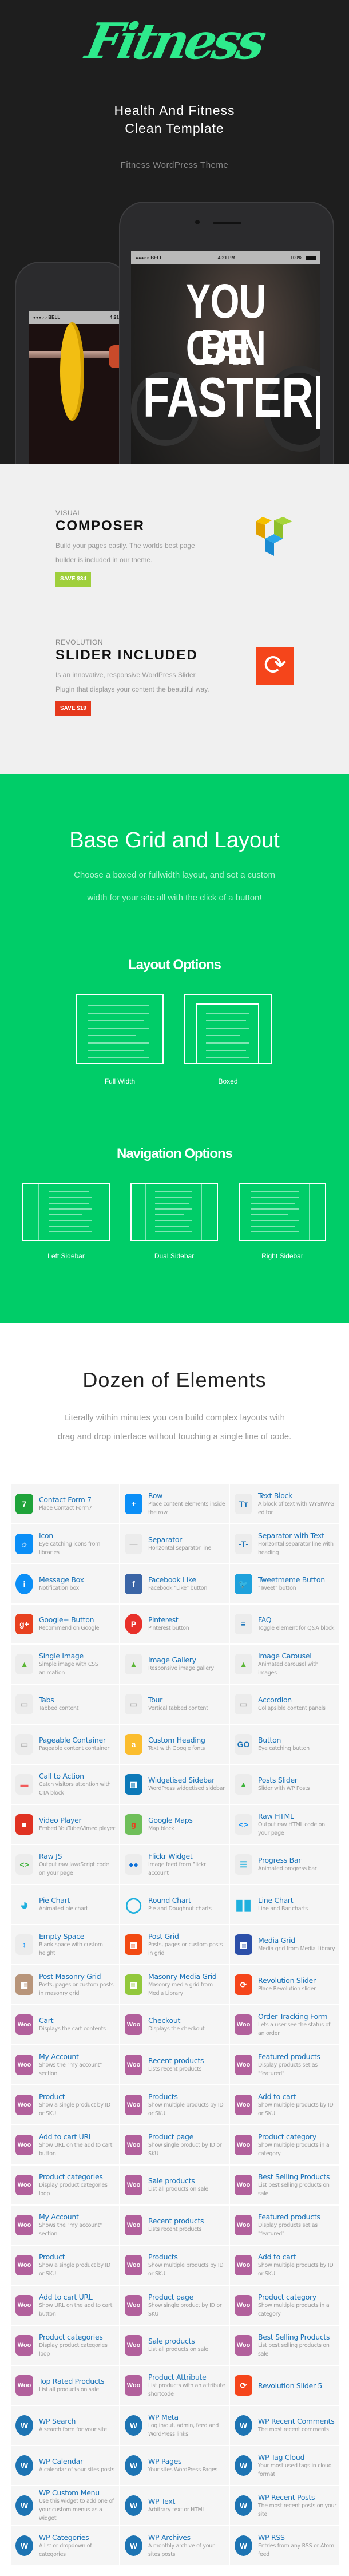  What do you see at coordinates (296, 1628) in the screenshot?
I see `element-desc: Toggle element for Q&A block` at bounding box center [296, 1628].